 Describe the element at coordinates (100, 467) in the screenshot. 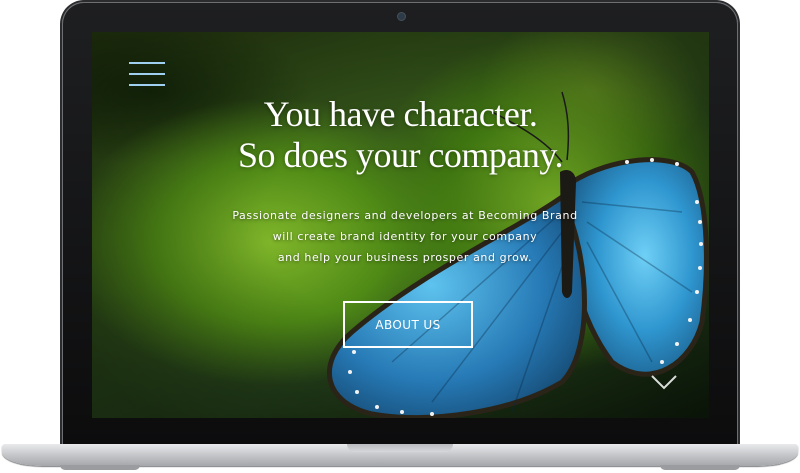

I see `laptop-foot-left` at that location.